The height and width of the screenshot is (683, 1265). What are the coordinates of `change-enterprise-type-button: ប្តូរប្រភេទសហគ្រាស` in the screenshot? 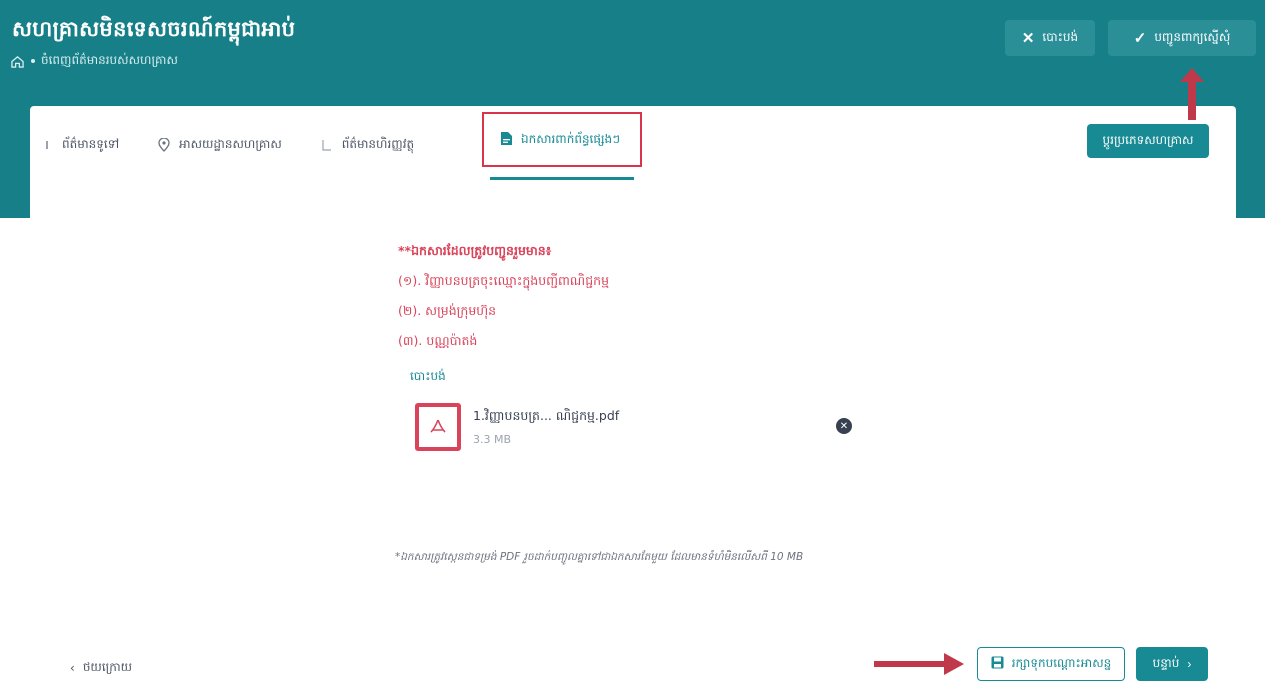 It's located at (1148, 141).